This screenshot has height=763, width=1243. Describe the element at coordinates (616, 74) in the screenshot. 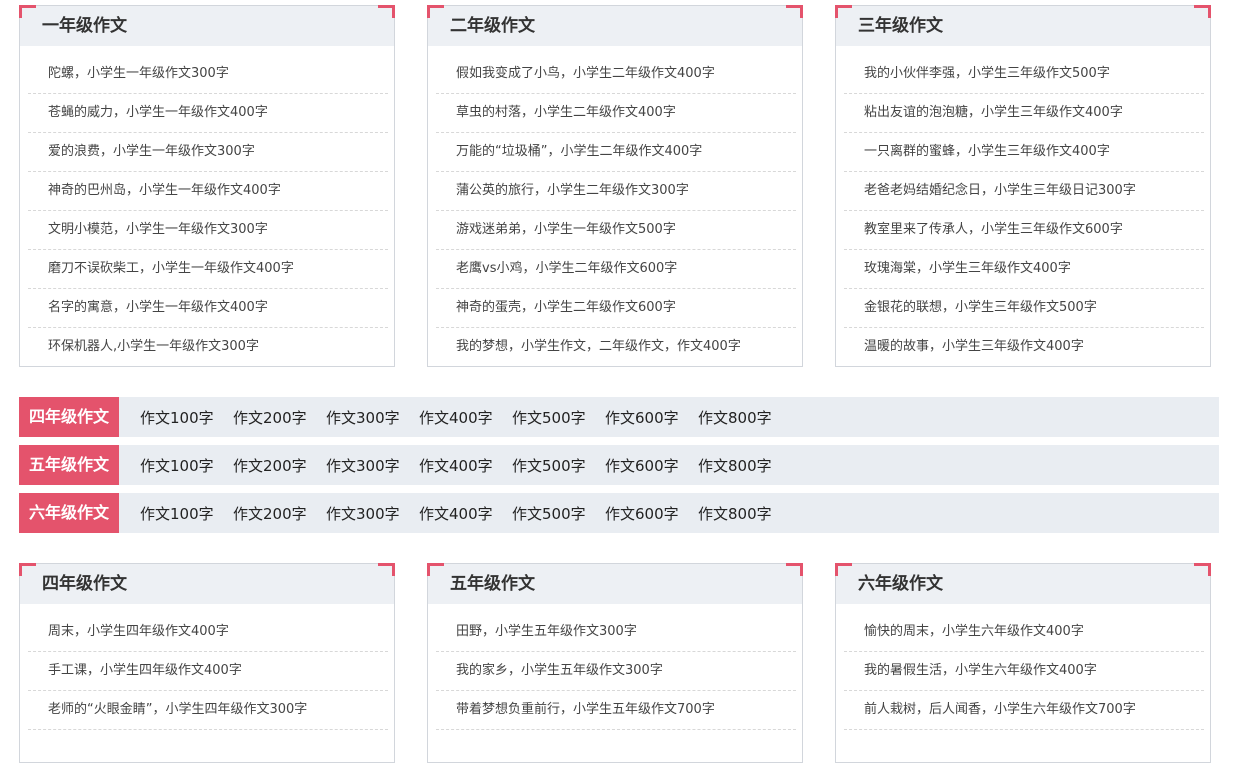

I see `article-link: 假如我变成了小鸟，小学生二年级作文400字` at that location.